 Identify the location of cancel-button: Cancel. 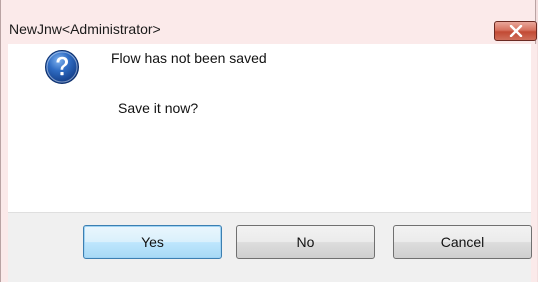
(462, 242).